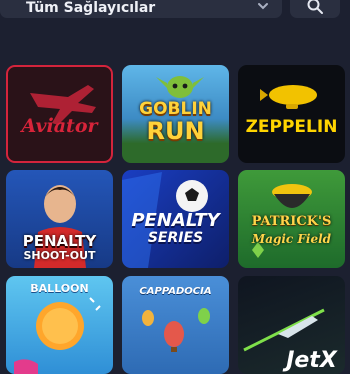 This screenshot has width=350, height=374. Describe the element at coordinates (175, 131) in the screenshot. I see `game-subtitle: RUN` at that location.